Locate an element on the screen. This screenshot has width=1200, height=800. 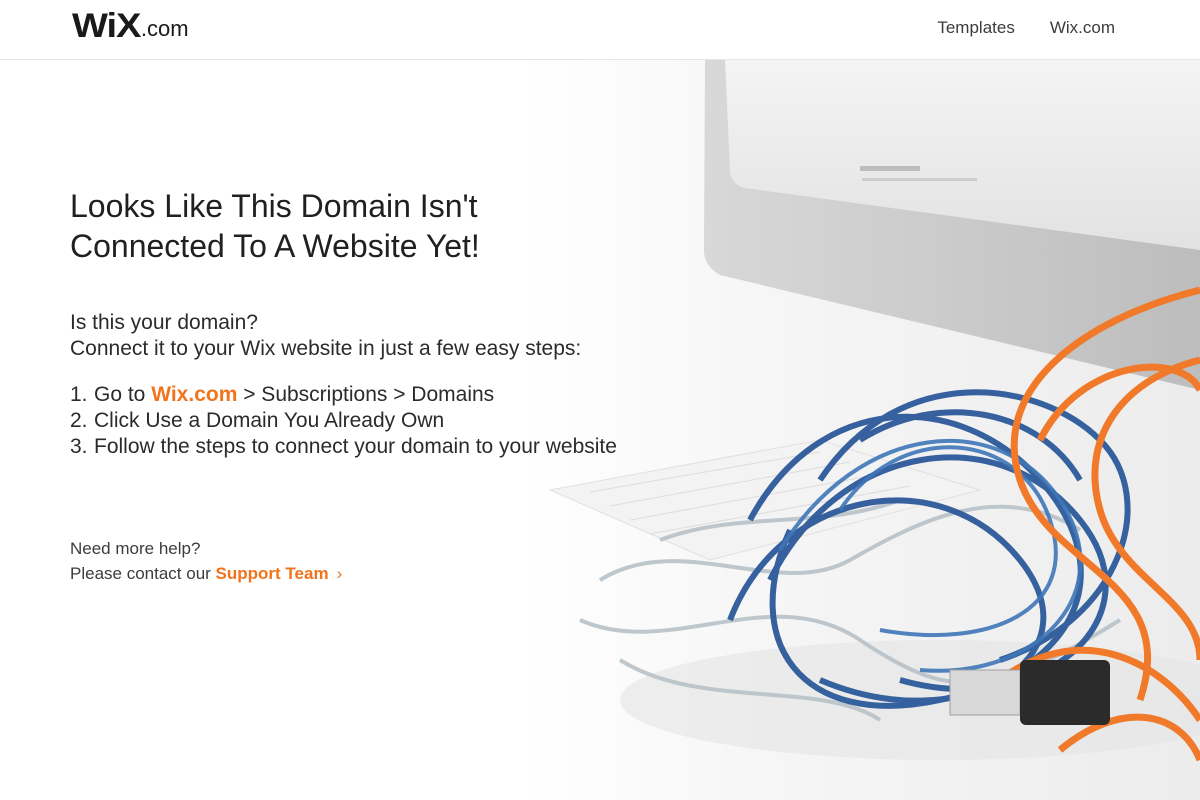
chevron-right-icon: › is located at coordinates (339, 573).